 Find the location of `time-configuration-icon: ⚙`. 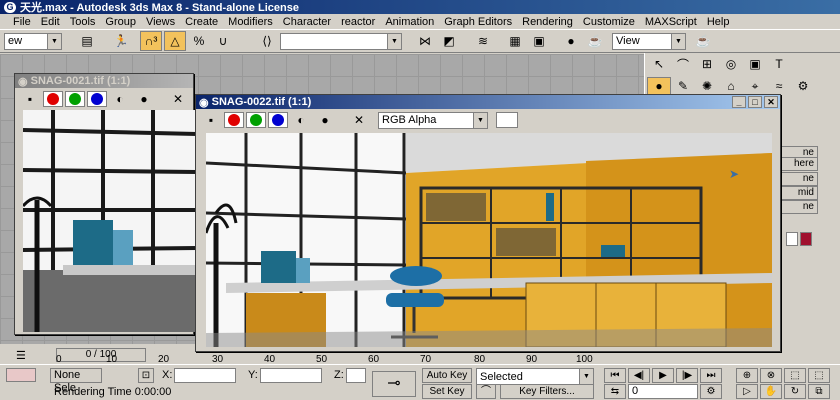

time-configuration-icon: ⚙ is located at coordinates (711, 391).